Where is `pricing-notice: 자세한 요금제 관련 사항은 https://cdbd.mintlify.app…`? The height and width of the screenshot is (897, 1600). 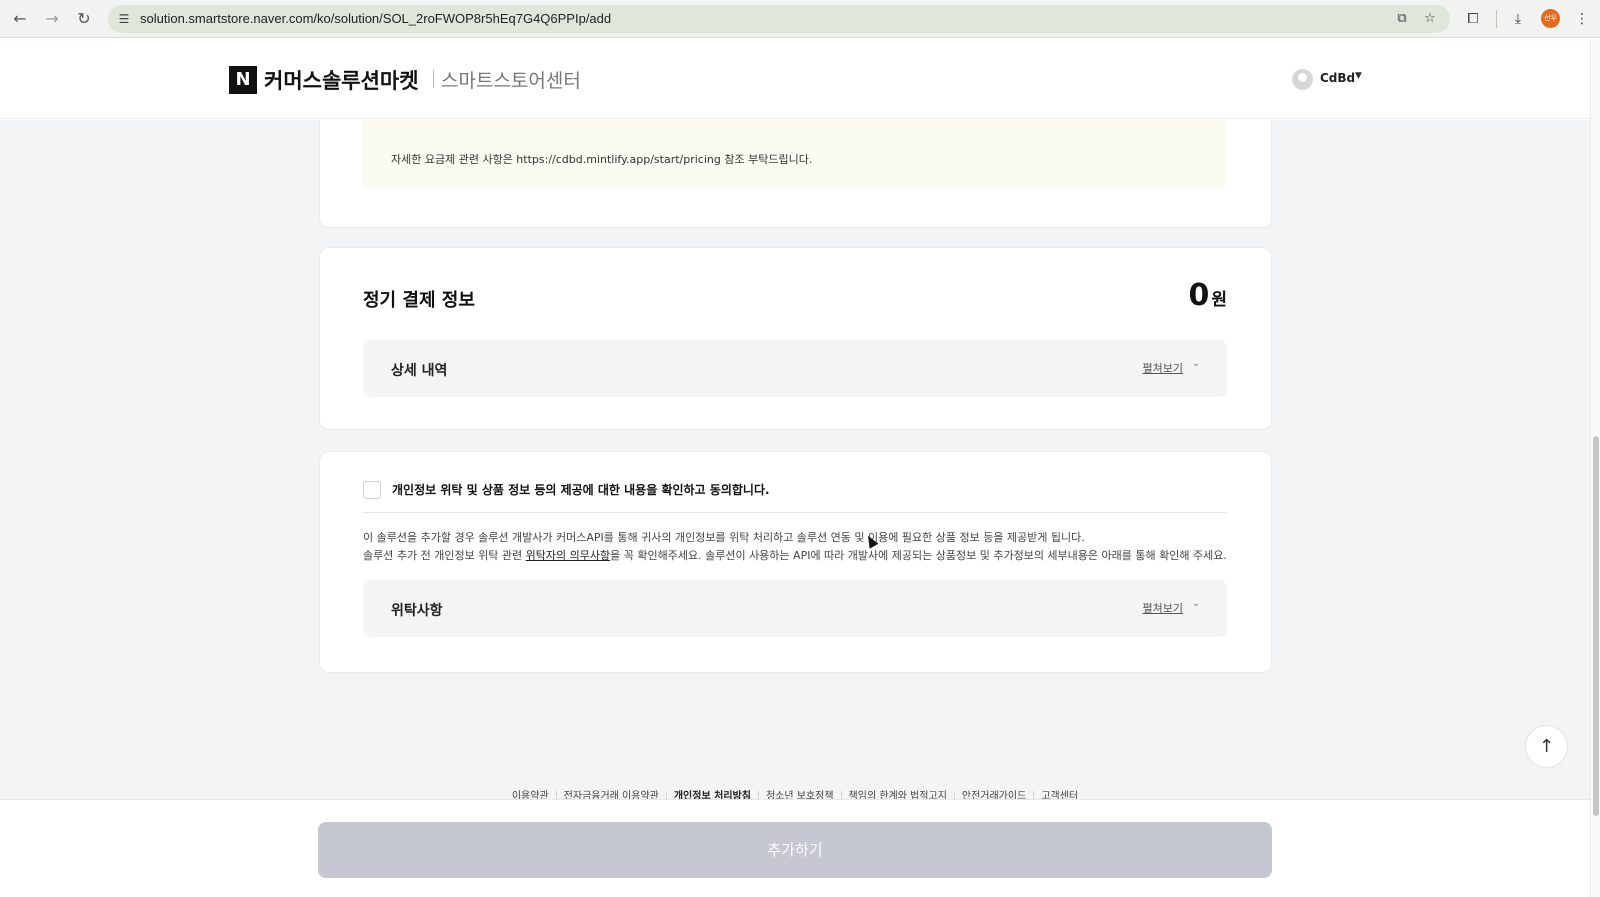
pricing-notice: 자세한 요금제 관련 사항은 https://cdbd.mintlify.app… is located at coordinates (795, 154).